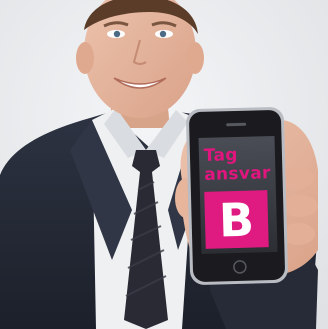  I want to click on finger, so click(300, 206).